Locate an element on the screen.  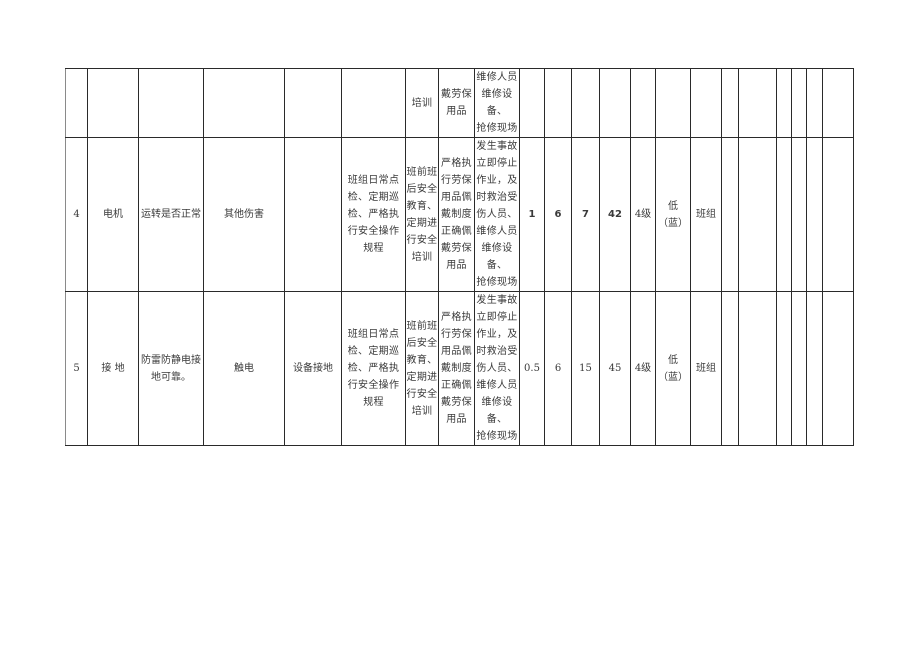
cell-hazard: 其他伤害 is located at coordinates (244, 214).